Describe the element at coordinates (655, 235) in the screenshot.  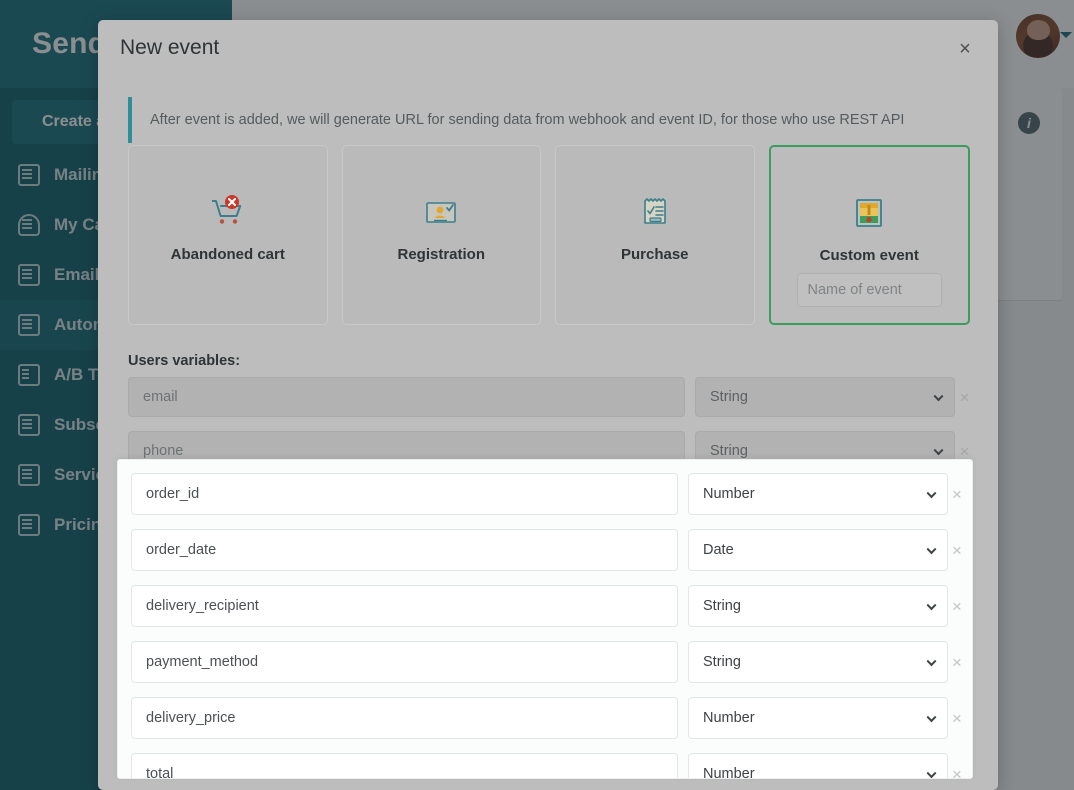
I see `event-type-card-purchase: Purchase` at that location.